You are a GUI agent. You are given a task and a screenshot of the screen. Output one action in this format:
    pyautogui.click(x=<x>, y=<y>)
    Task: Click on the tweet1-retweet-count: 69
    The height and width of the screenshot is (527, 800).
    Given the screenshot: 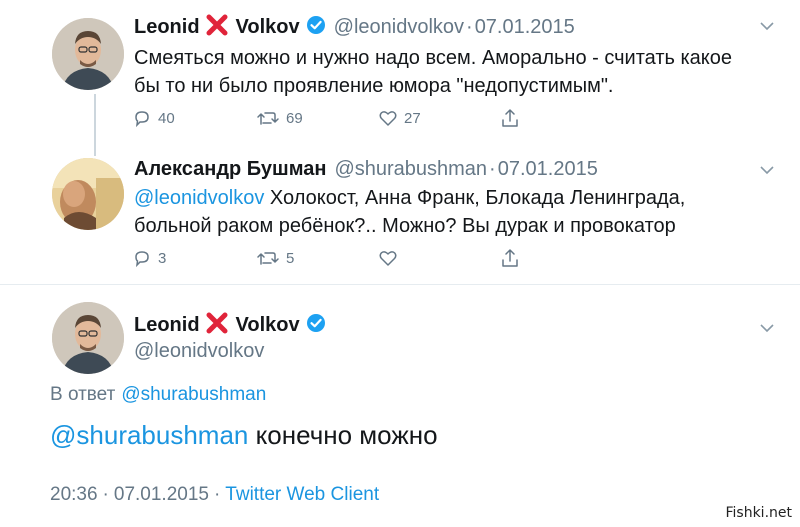 What is the action you would take?
    pyautogui.click(x=294, y=118)
    